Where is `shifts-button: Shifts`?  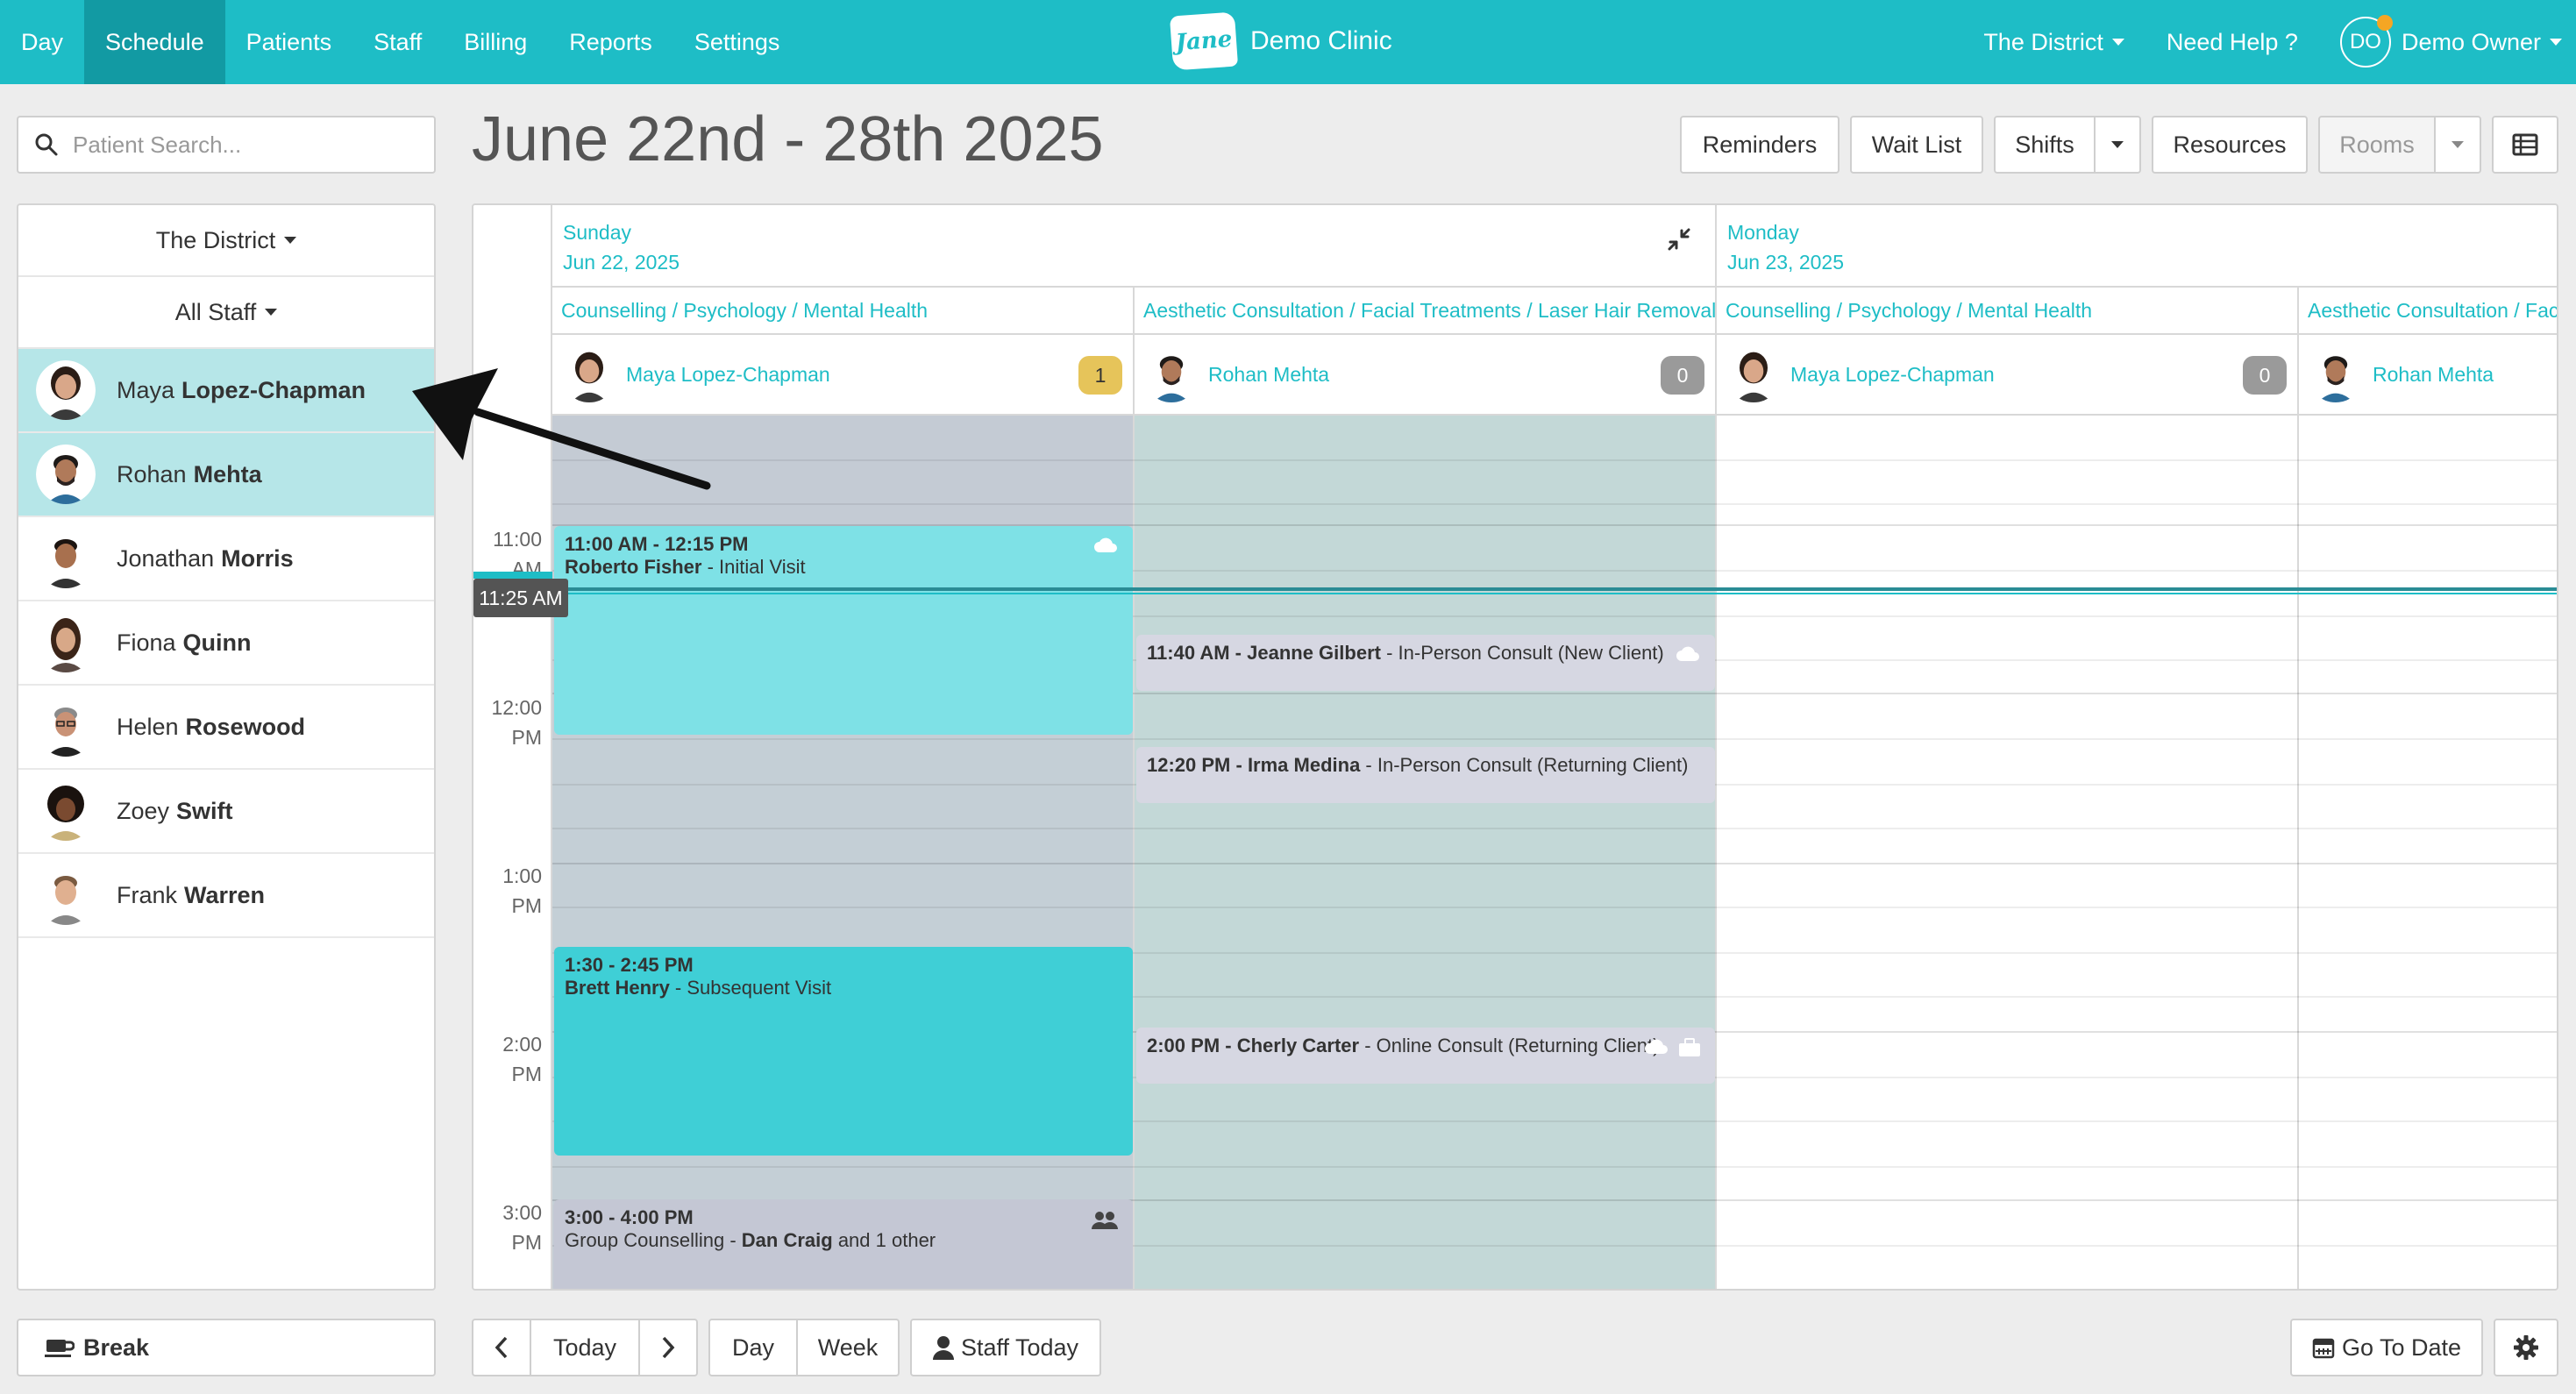
shifts-button: Shifts is located at coordinates (2045, 145).